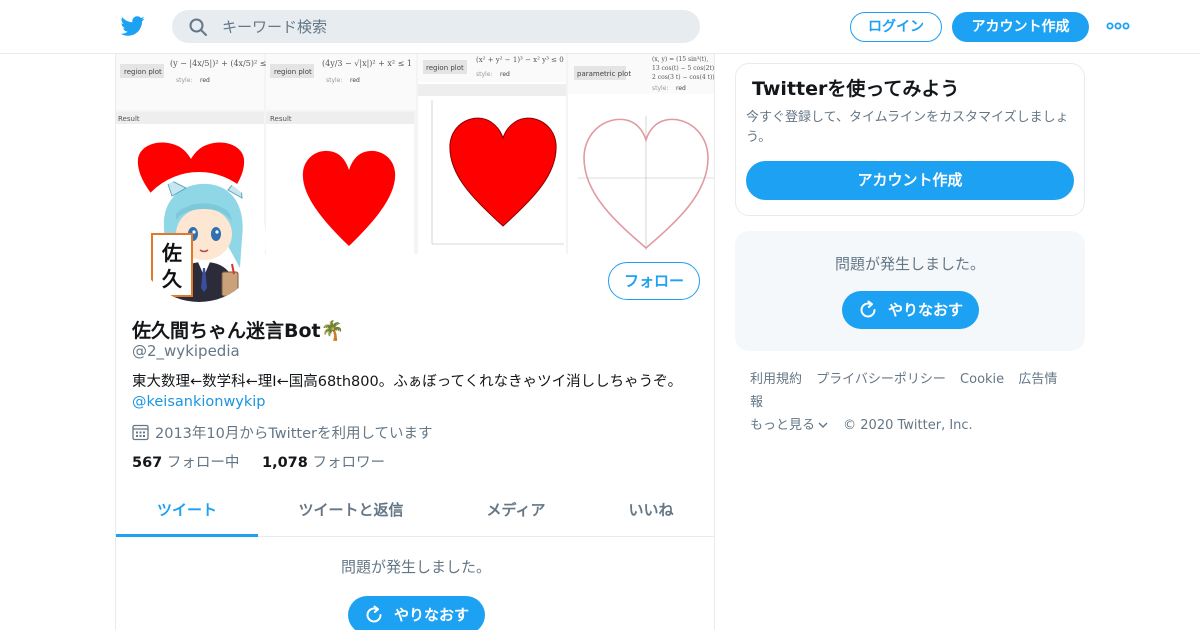  Describe the element at coordinates (926, 310) in the screenshot. I see `sidebar-retry-label: やりなおす` at that location.